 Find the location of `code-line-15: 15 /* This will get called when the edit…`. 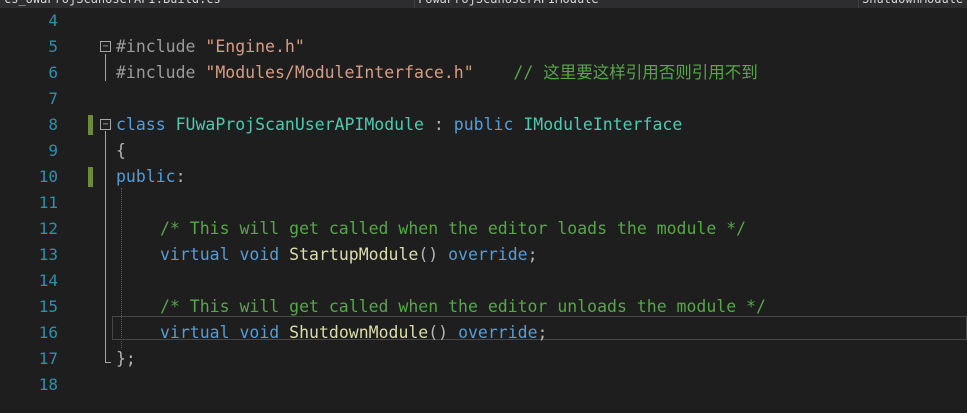

code-line-15: 15 /* This will get called when the edit… is located at coordinates (483, 307).